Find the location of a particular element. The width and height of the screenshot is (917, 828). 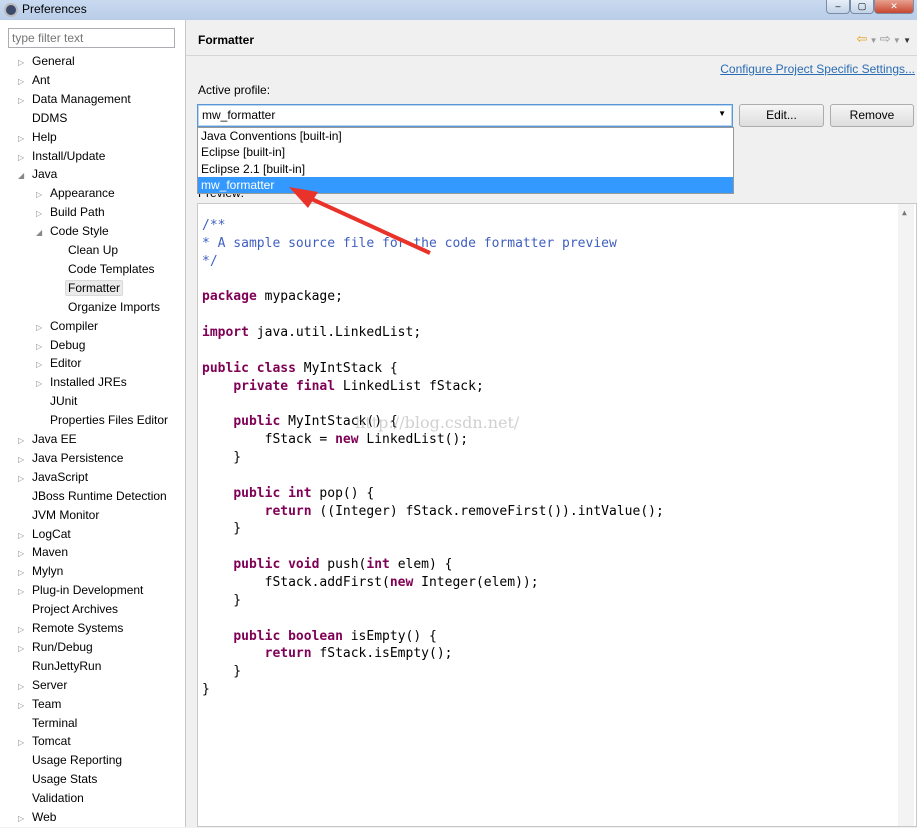

tree-item: ▷ JavaScript is located at coordinates (53, 477).